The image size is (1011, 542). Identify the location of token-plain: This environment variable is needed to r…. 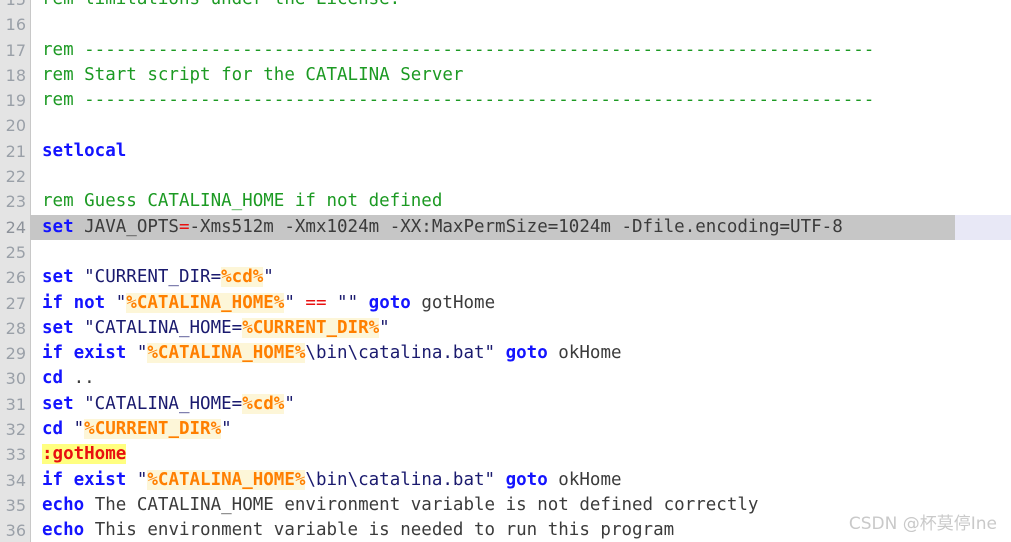
(379, 530).